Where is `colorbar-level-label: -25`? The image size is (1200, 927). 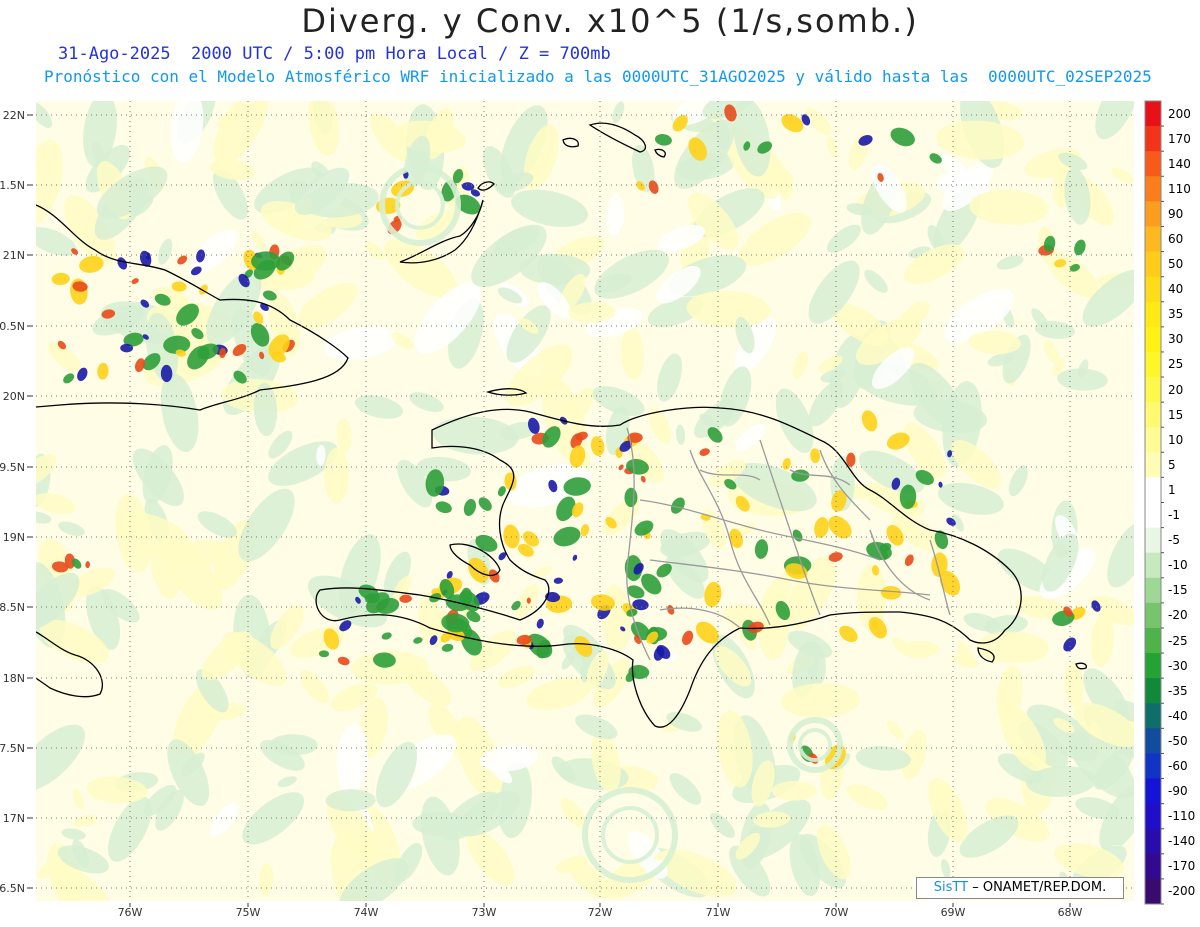 colorbar-level-label: -25 is located at coordinates (1178, 640).